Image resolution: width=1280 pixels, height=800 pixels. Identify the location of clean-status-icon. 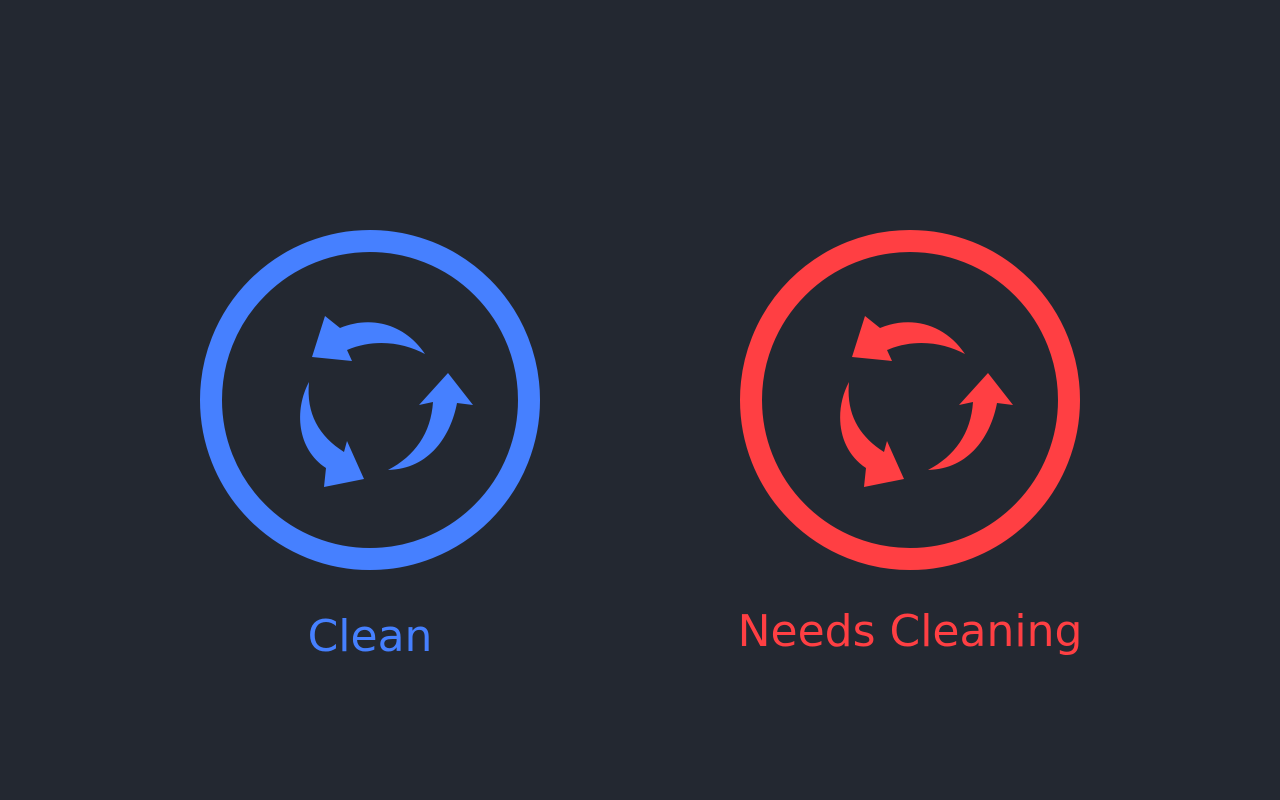
(370, 400).